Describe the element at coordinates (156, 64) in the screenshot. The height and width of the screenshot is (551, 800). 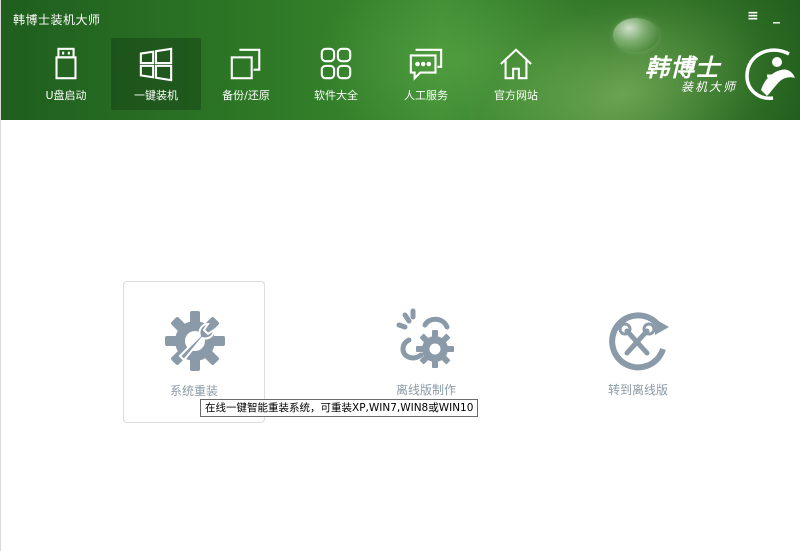
I see `windows-icon` at that location.